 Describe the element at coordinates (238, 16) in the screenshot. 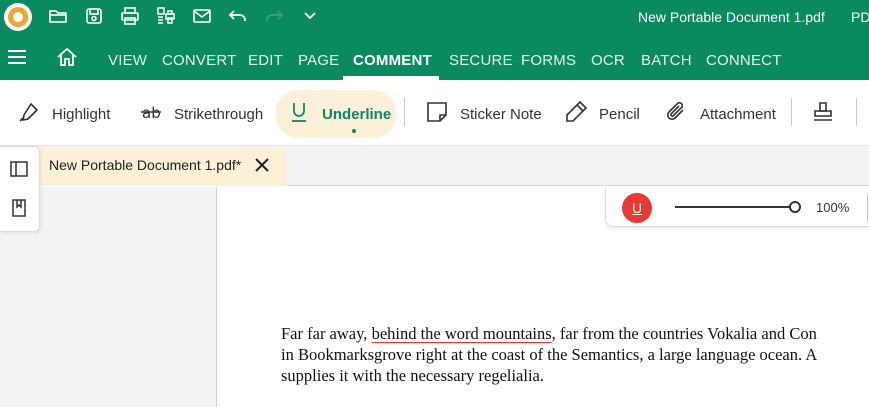

I see `undo-icon` at that location.